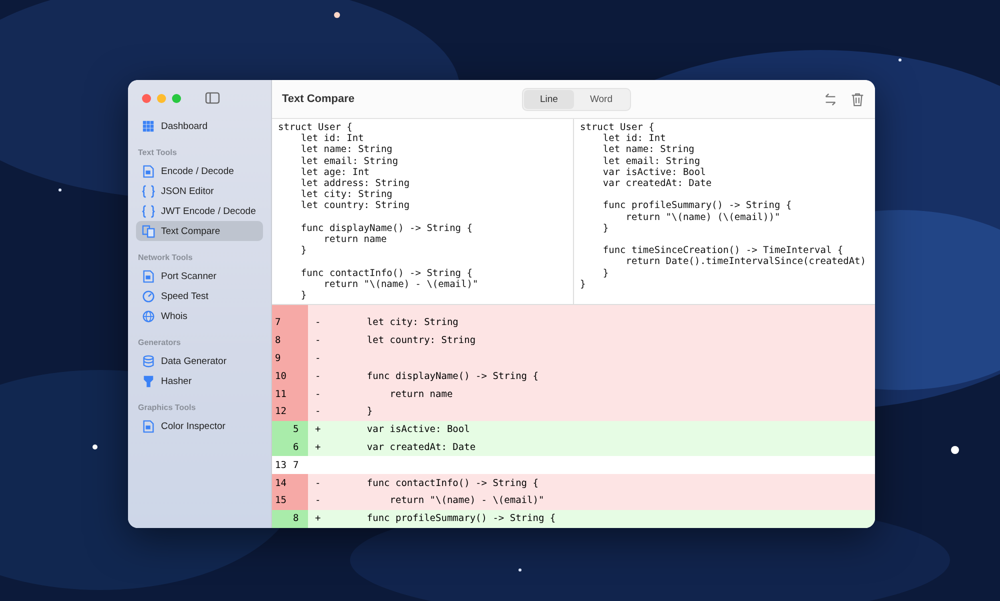  I want to click on mode-tab: Line, so click(549, 99).